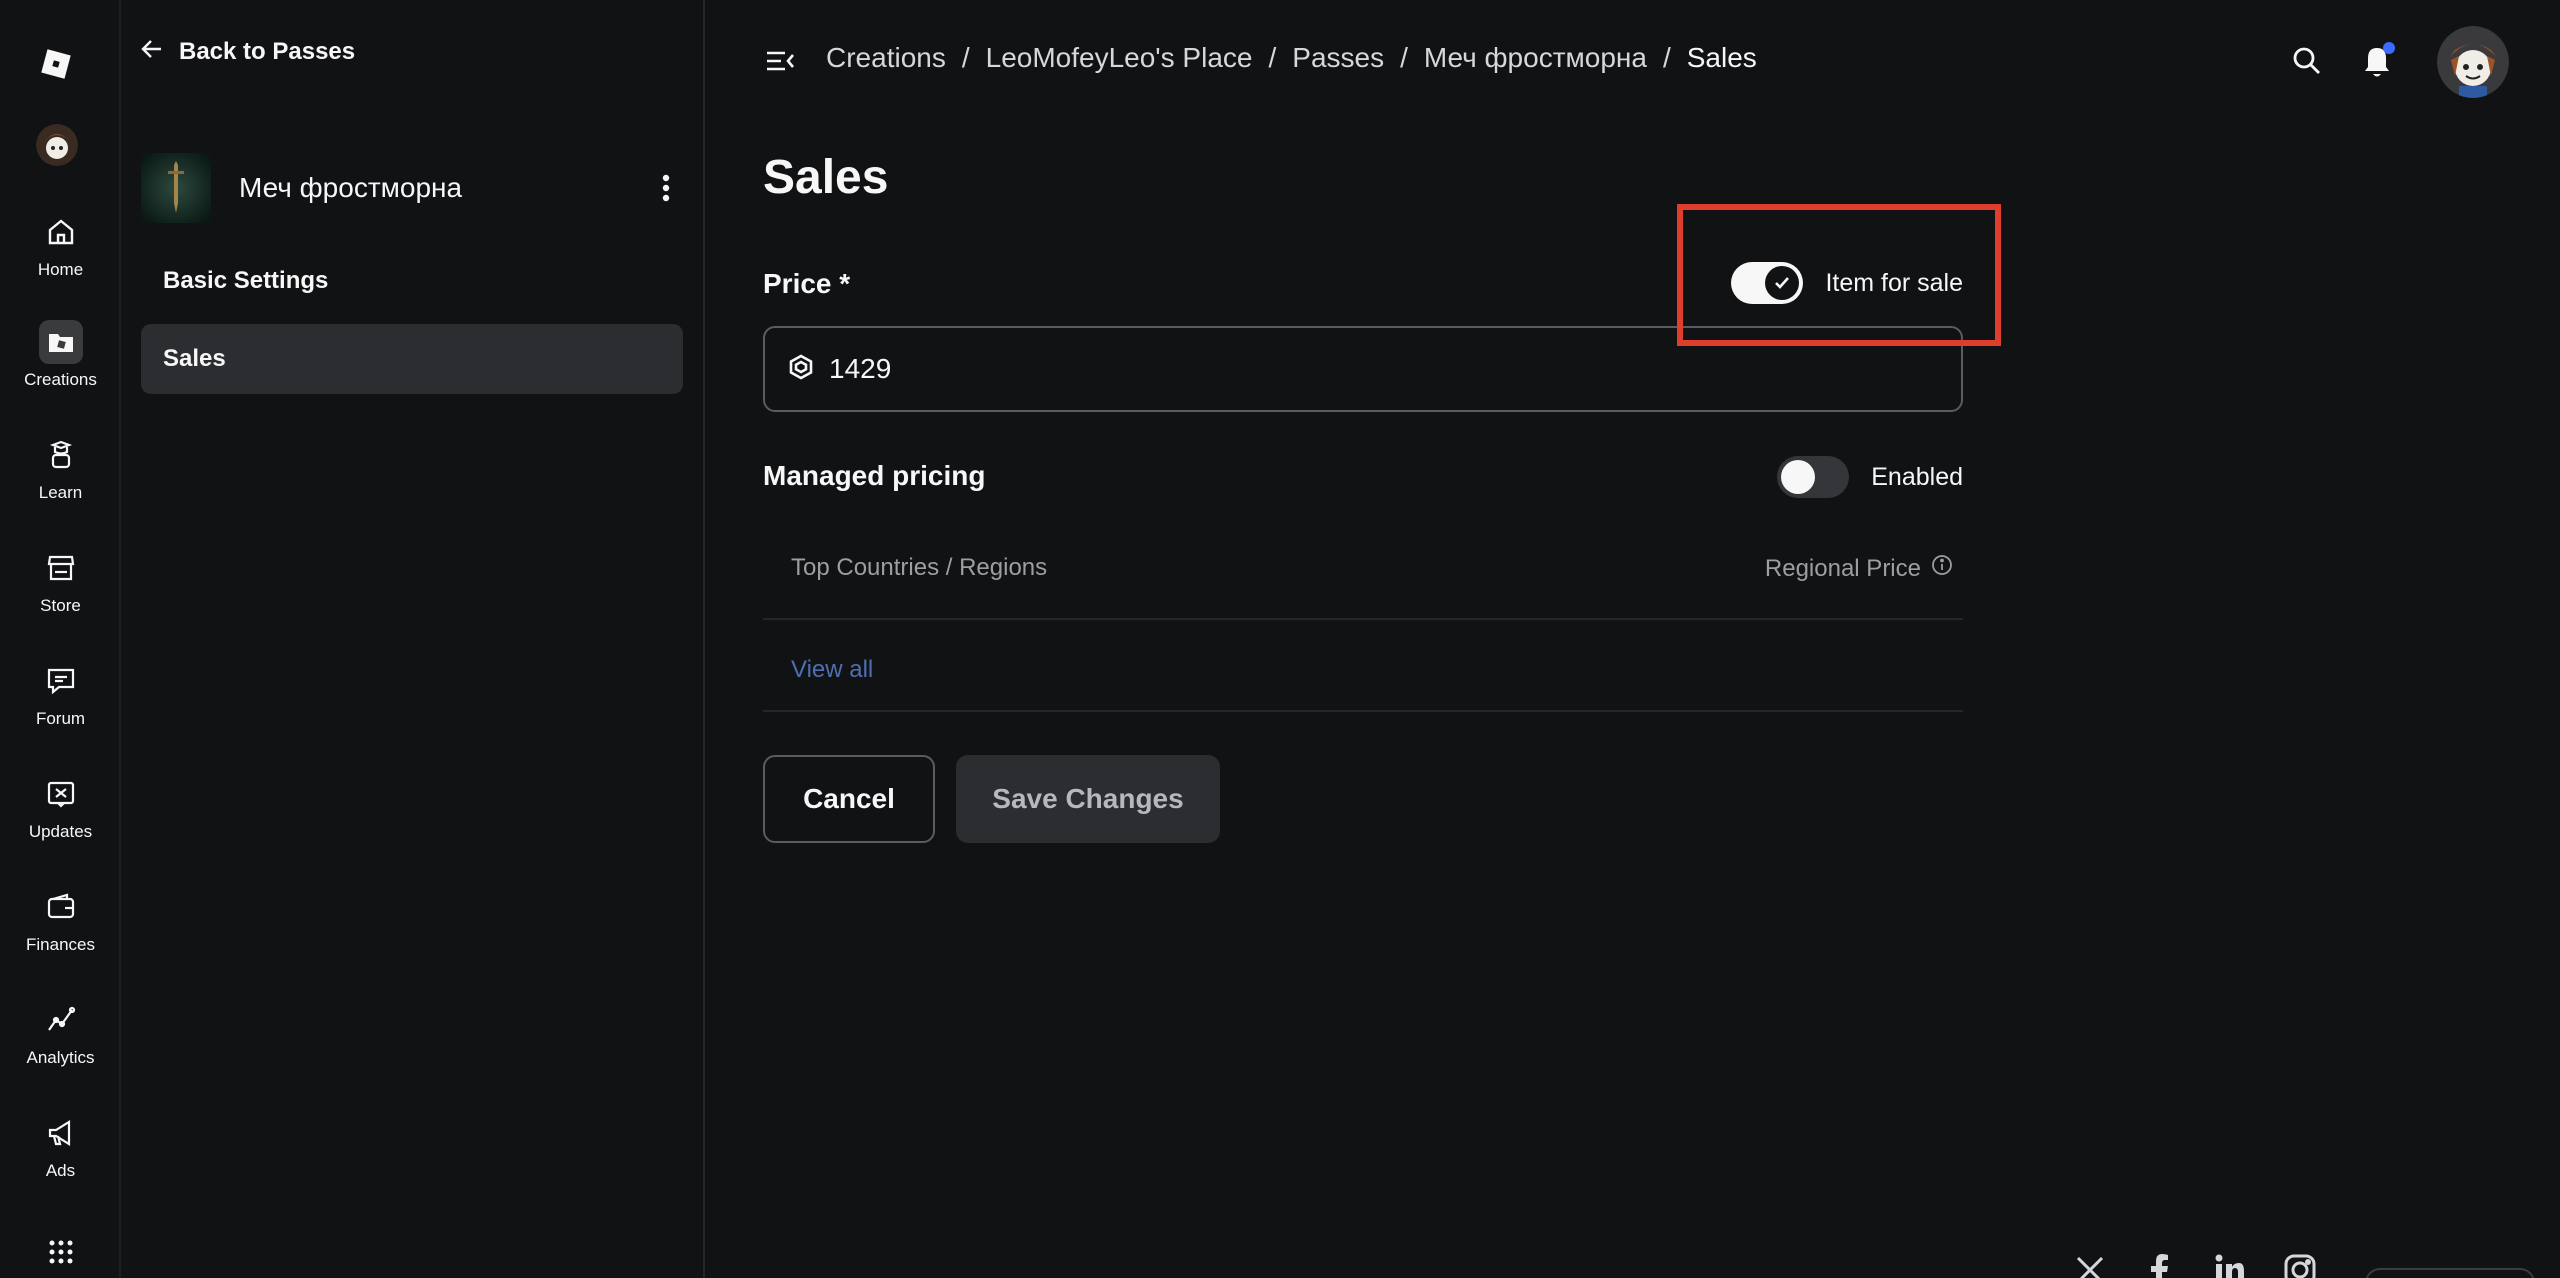  What do you see at coordinates (2389, 48) in the screenshot?
I see `notification-dot` at bounding box center [2389, 48].